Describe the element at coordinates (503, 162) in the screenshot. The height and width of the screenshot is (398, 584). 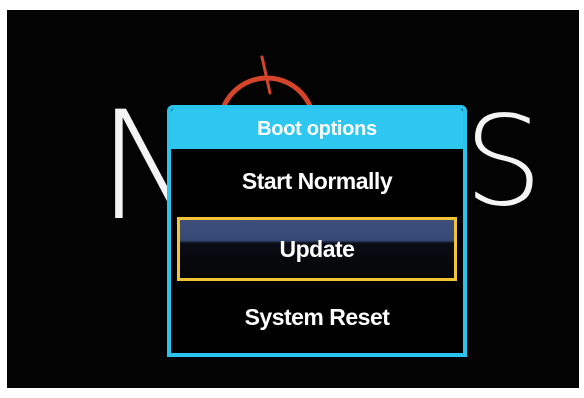
I see `logo-letter-s: S` at that location.